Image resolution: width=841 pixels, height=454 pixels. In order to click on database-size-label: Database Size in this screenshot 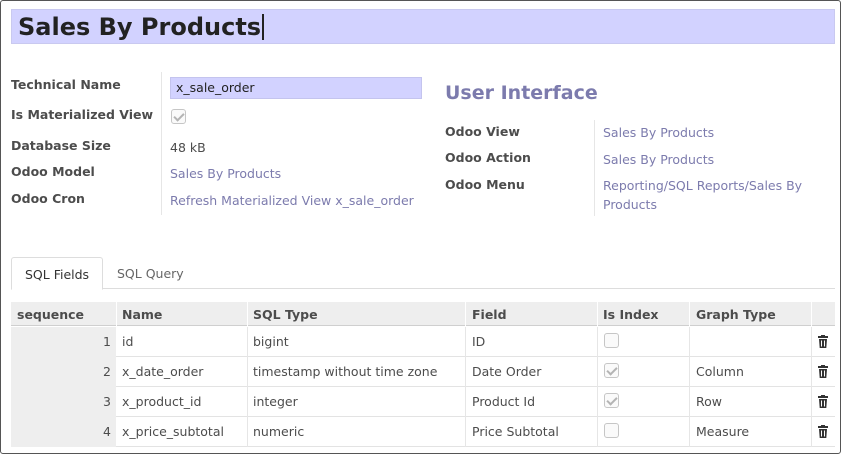, I will do `click(61, 145)`.